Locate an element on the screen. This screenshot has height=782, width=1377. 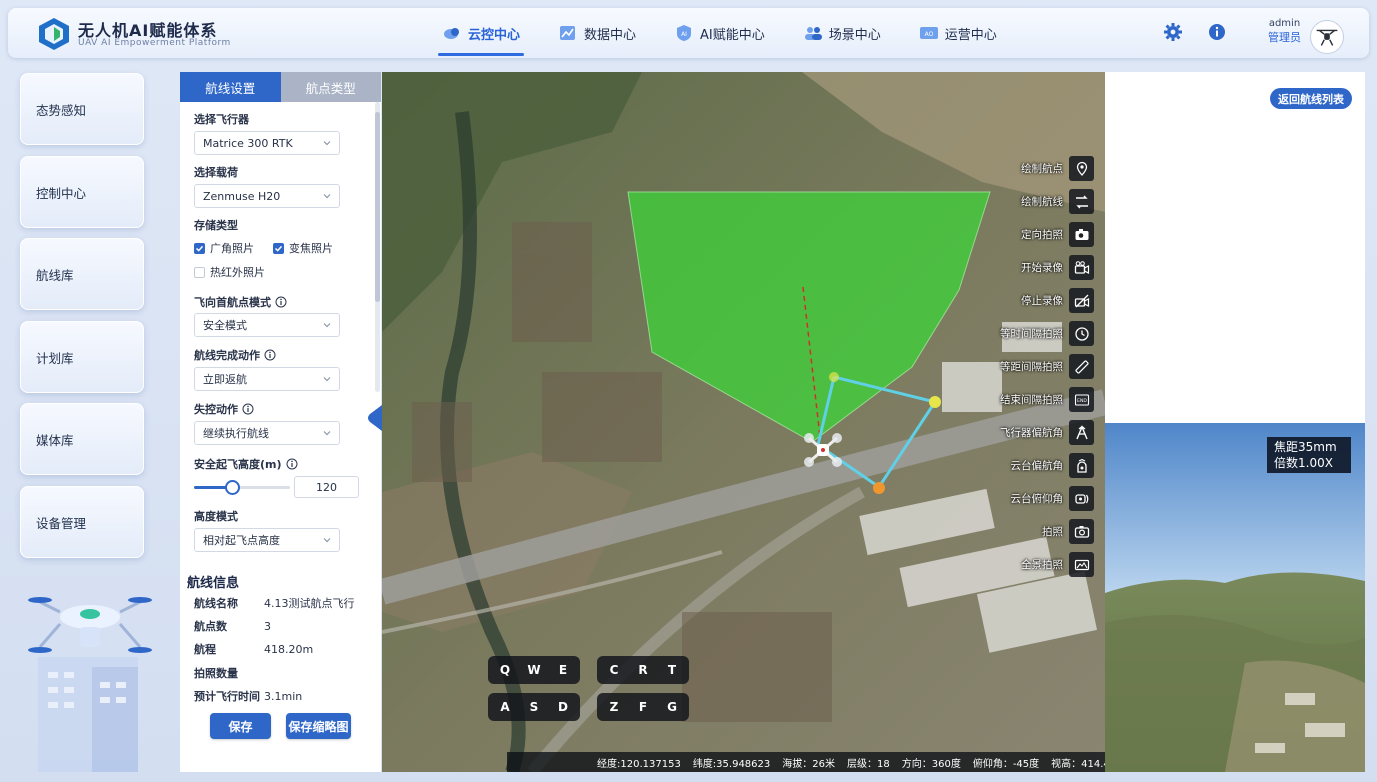
tool-timed-interval-photo: 等时间隔拍照 is located at coordinates (1047, 333).